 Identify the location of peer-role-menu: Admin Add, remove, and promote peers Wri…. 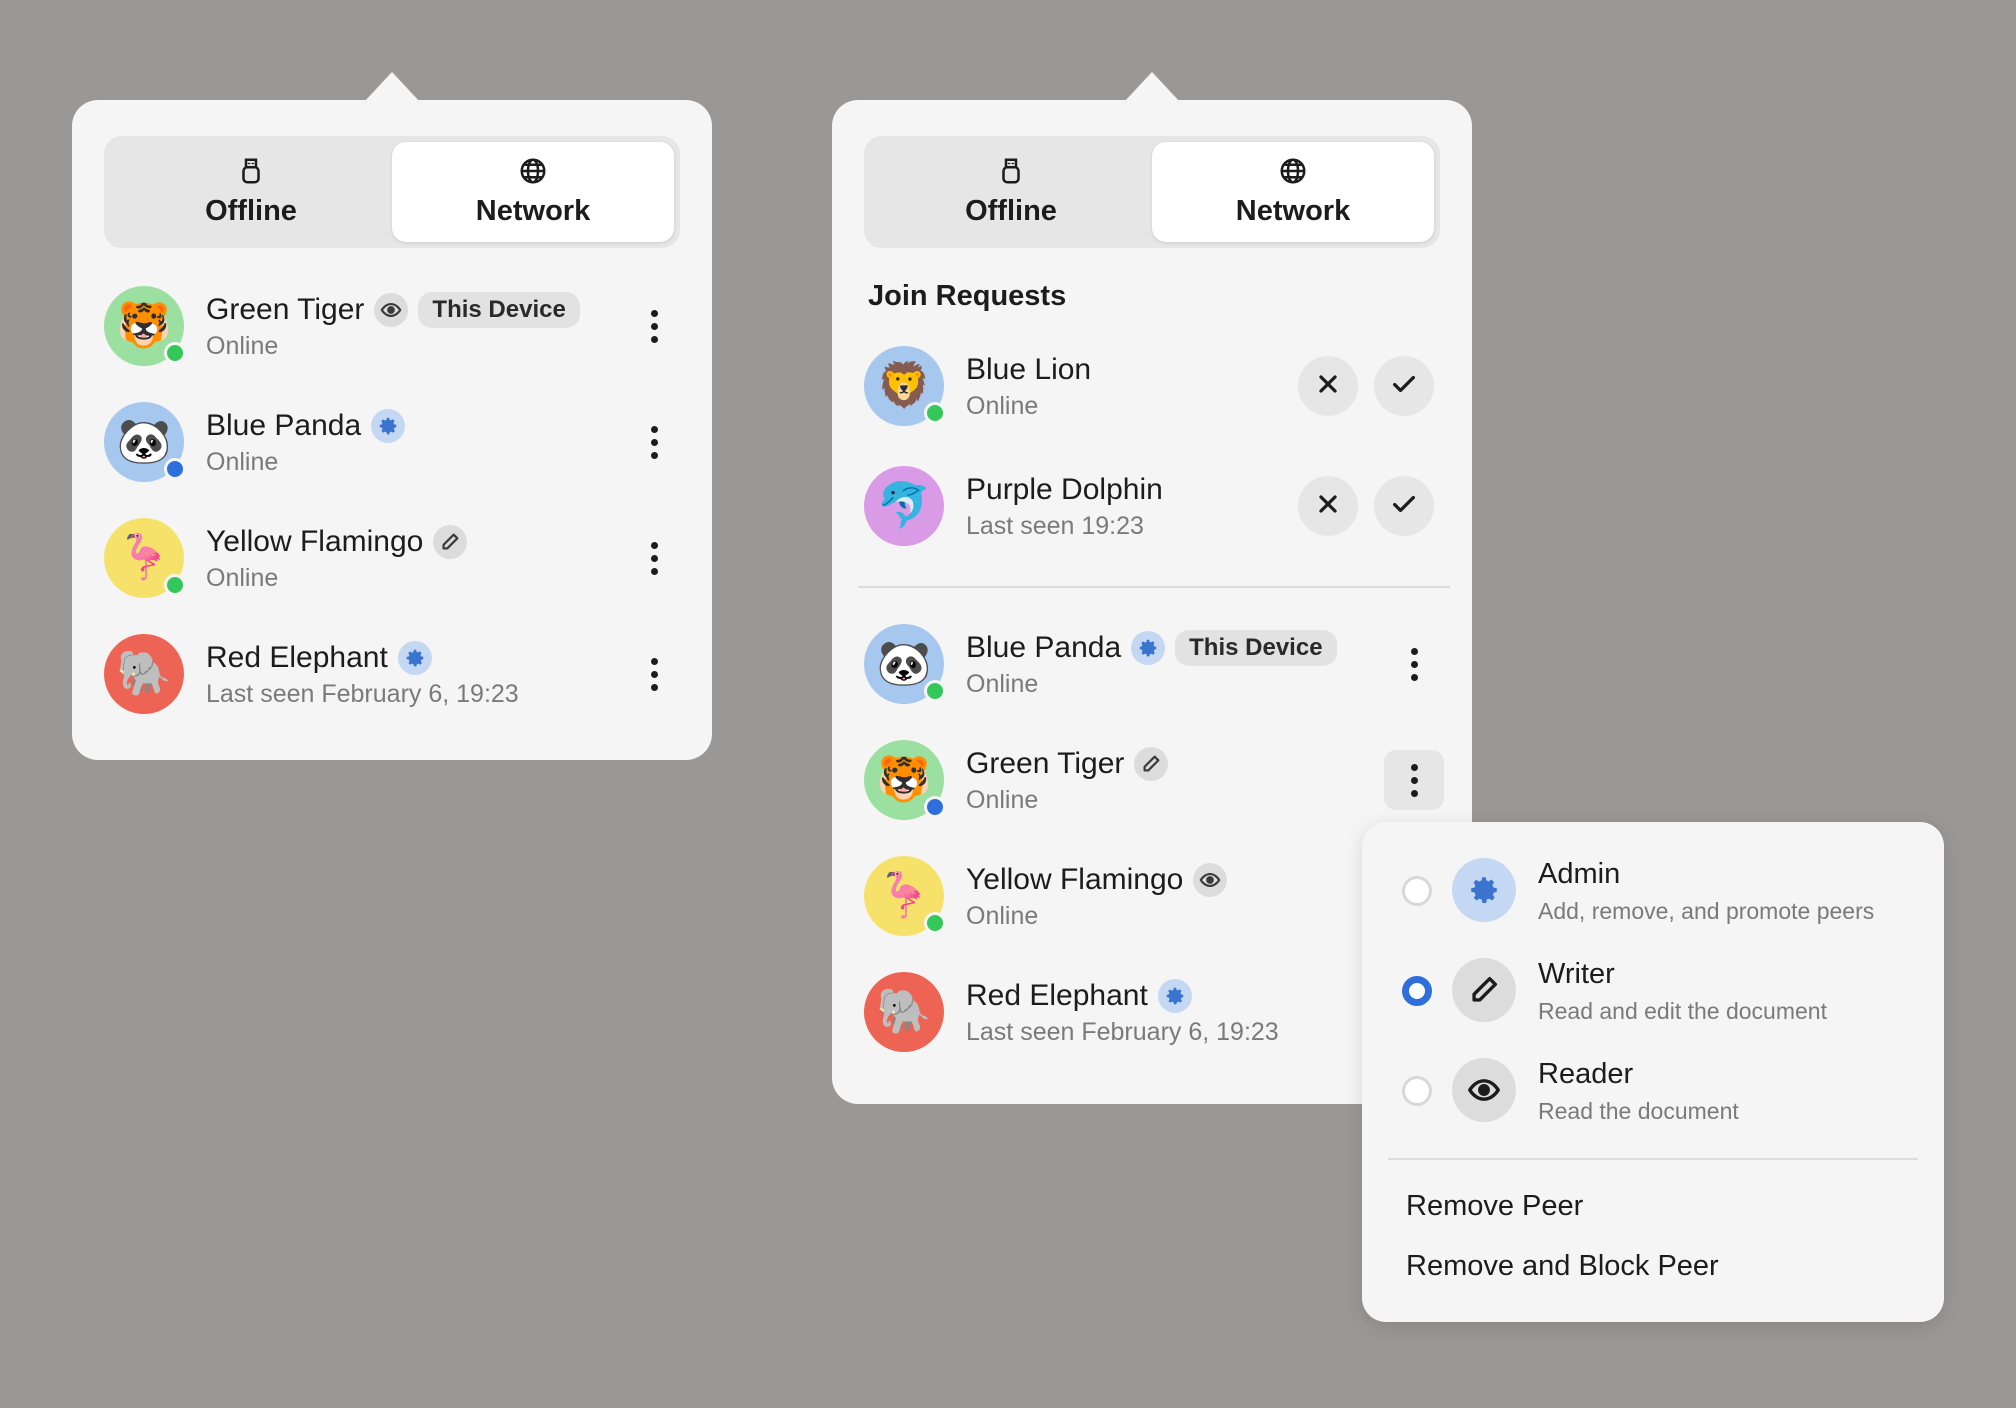
(1653, 1072).